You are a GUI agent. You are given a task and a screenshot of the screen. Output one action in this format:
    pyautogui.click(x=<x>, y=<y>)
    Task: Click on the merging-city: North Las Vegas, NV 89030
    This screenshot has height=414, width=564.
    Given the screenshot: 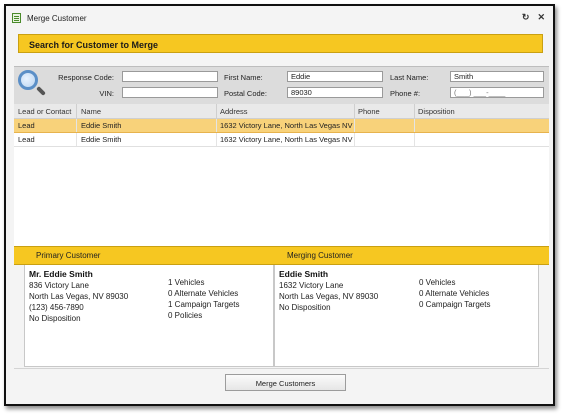 What is the action you would take?
    pyautogui.click(x=329, y=296)
    